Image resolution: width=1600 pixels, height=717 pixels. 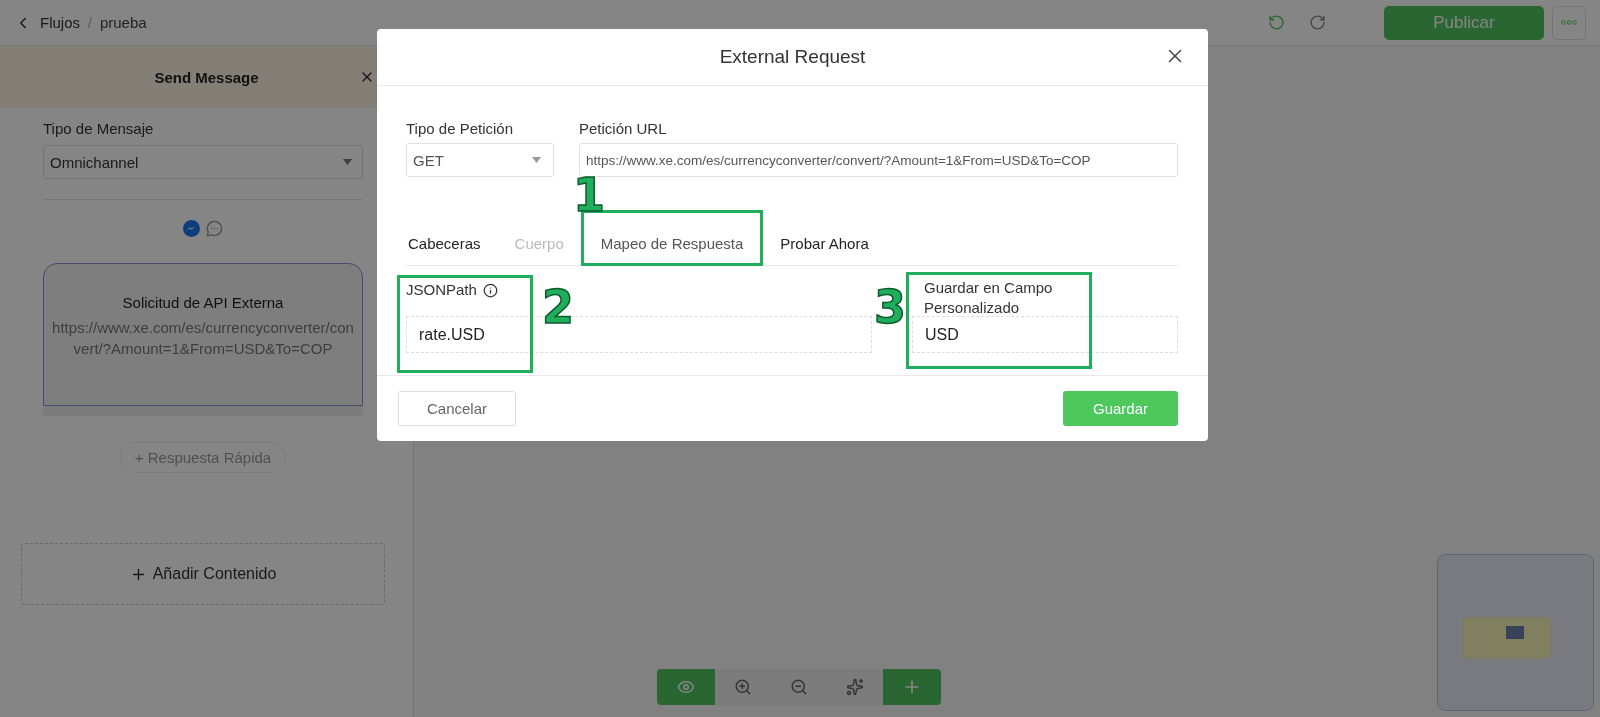 What do you see at coordinates (203, 338) in the screenshot?
I see `card-url: https://www.xe.com/es/currencyconverter/convert/?Amount=1&From=USD&To=COP` at bounding box center [203, 338].